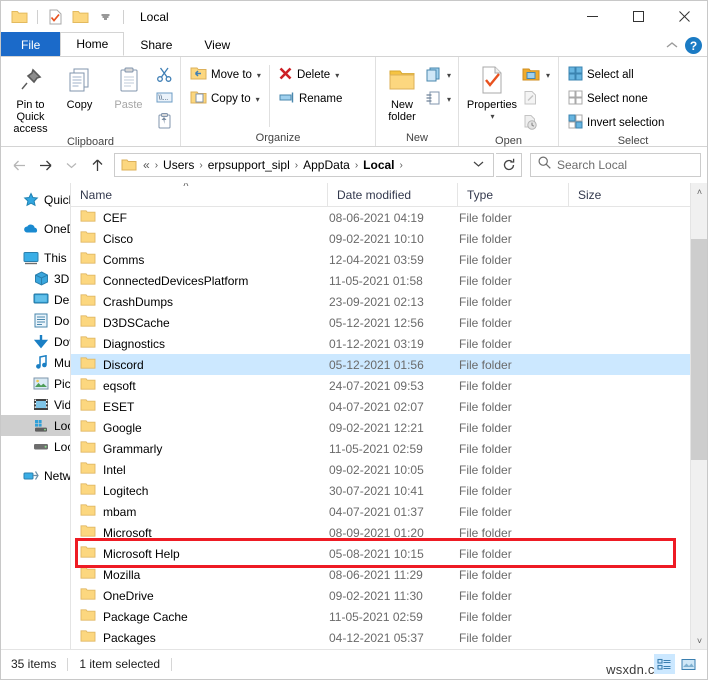  What do you see at coordinates (178, 165) in the screenshot?
I see `breadcrumb-item-users: Users` at bounding box center [178, 165].